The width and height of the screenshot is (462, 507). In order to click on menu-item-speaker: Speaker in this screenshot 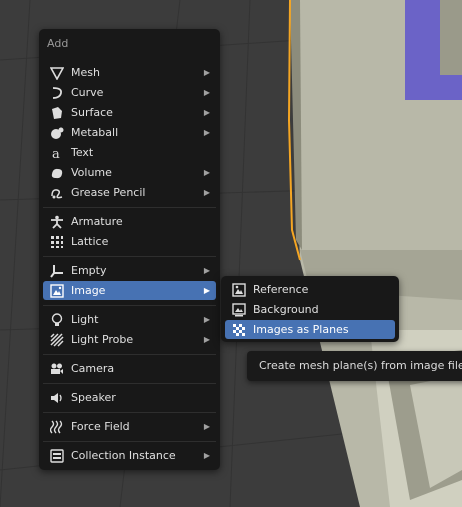, I will do `click(129, 397)`.